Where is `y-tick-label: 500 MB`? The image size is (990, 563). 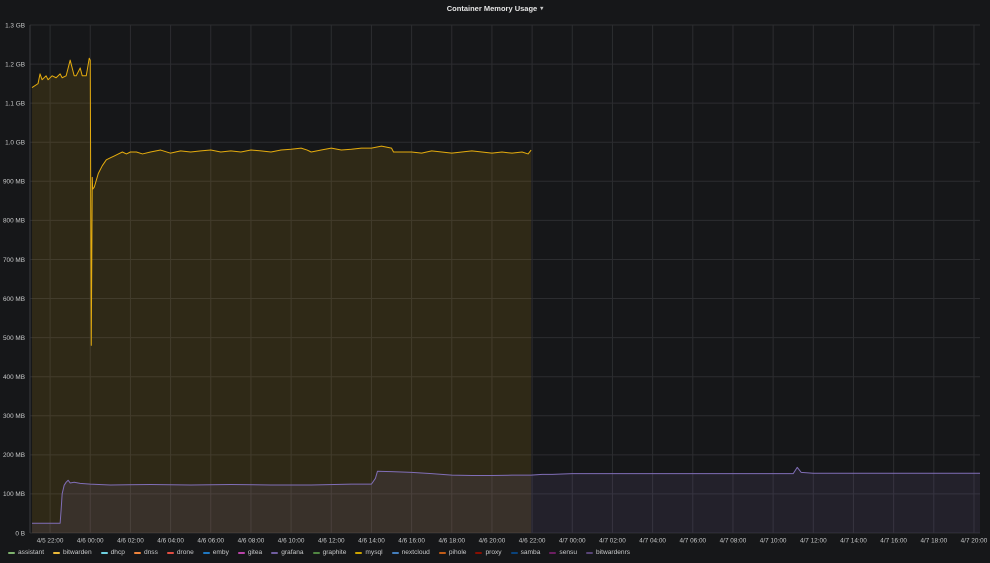 y-tick-label: 500 MB is located at coordinates (14, 338).